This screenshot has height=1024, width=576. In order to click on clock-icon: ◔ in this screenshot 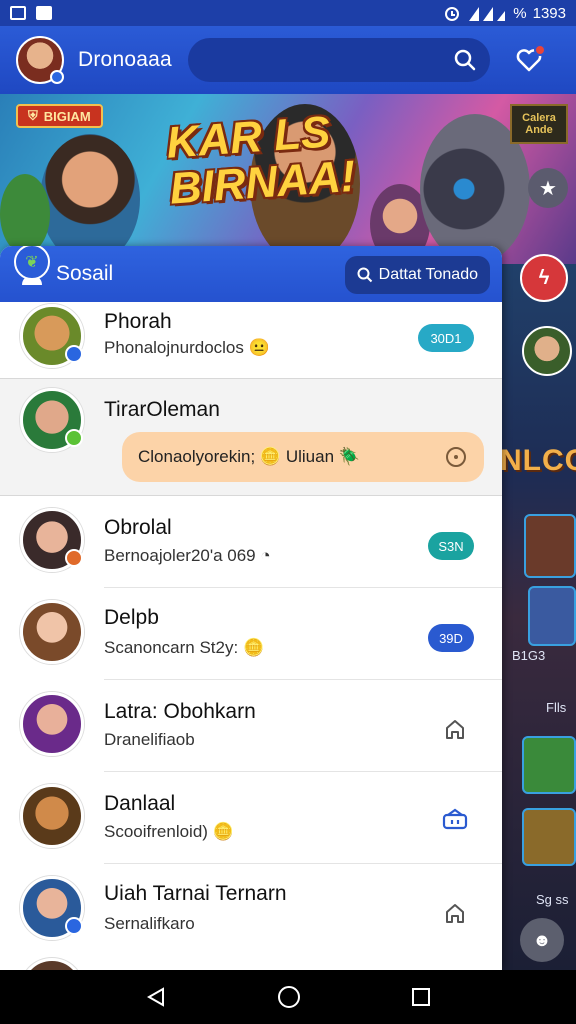, I will do `click(265, 555)`.